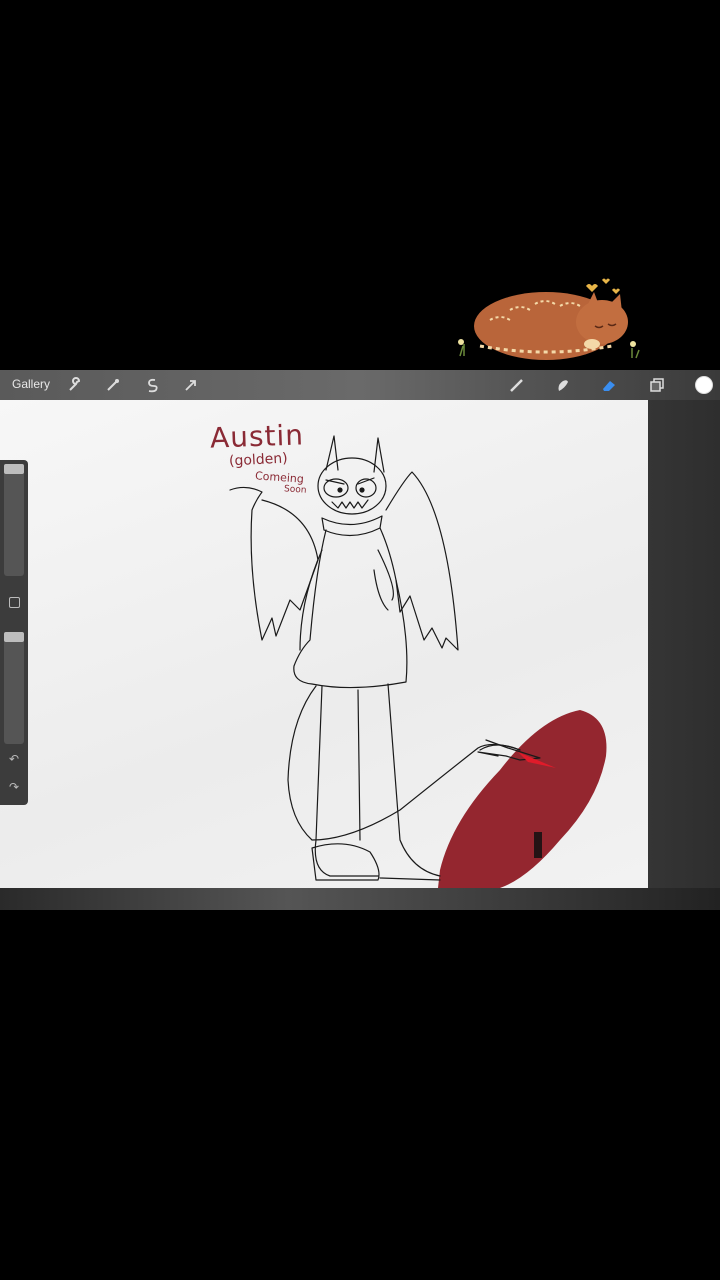 The height and width of the screenshot is (1280, 720). What do you see at coordinates (113, 385) in the screenshot?
I see `magic-wand-icon` at bounding box center [113, 385].